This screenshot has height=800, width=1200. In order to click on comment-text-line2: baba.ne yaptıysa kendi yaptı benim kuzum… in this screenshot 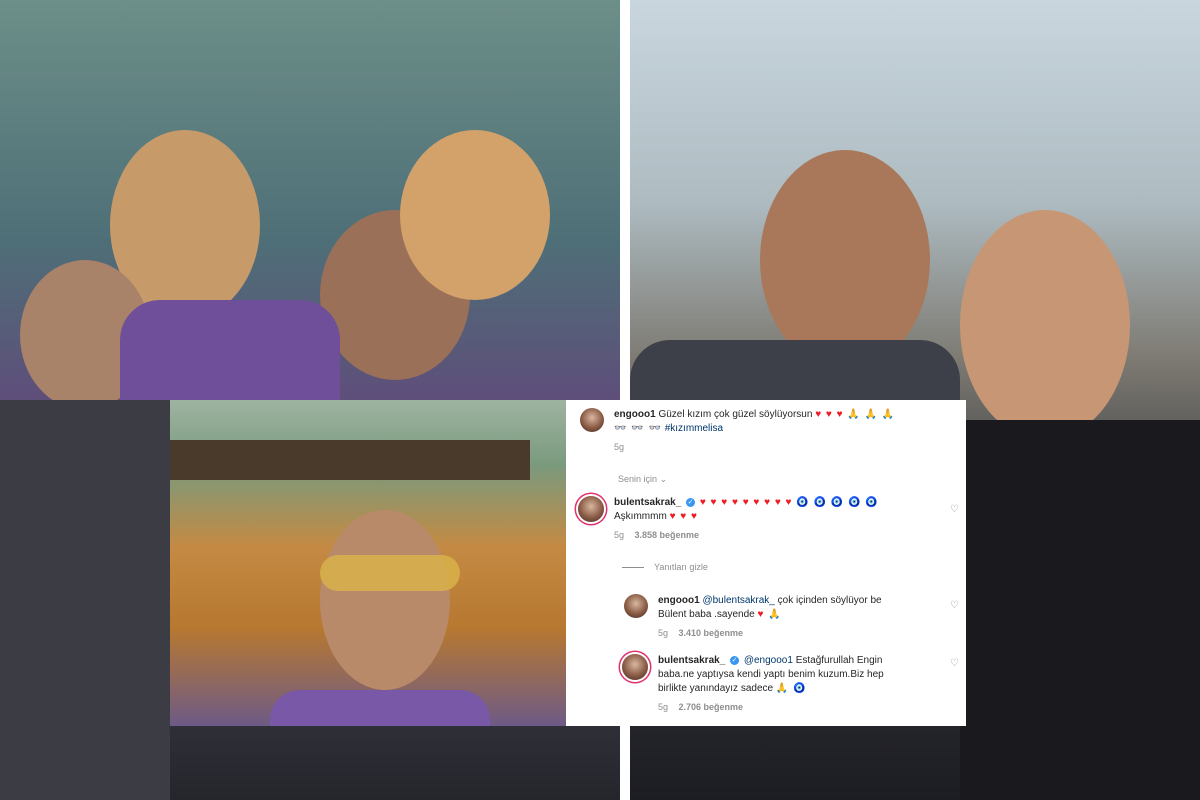, I will do `click(771, 674)`.